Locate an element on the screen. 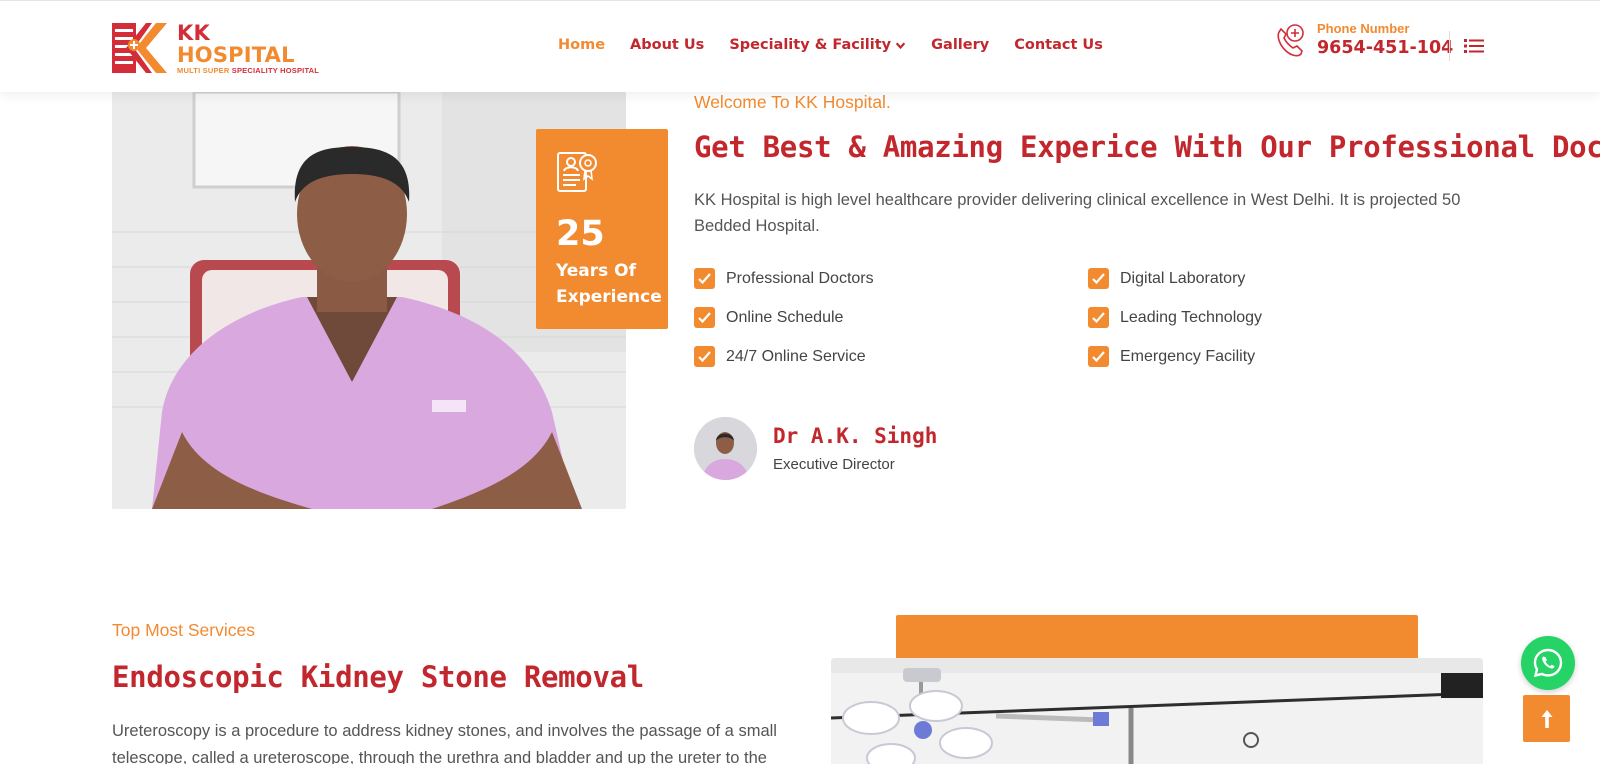 Image resolution: width=1600 pixels, height=764 pixels. certificate-icon is located at coordinates (577, 172).